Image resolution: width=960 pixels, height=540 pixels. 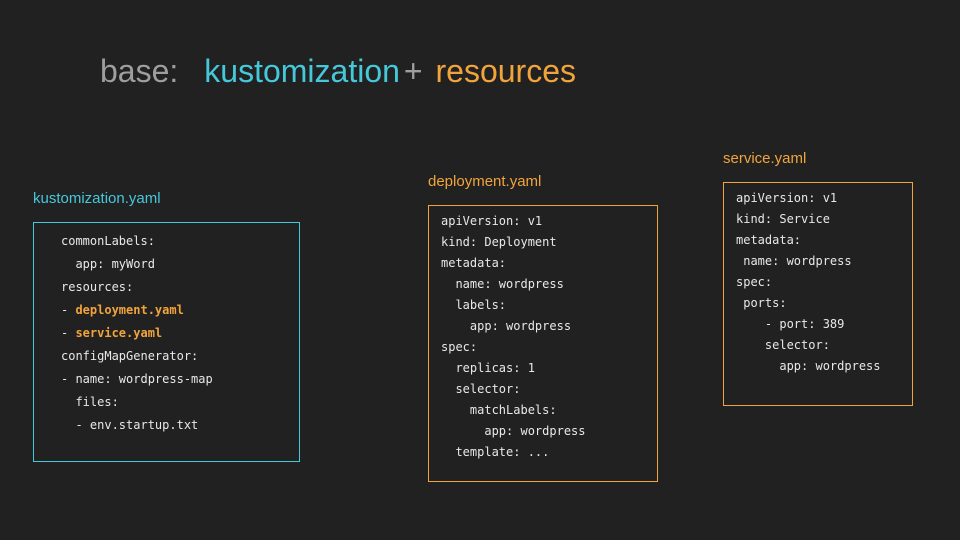 I want to click on code-text: ports:, so click(x=761, y=303).